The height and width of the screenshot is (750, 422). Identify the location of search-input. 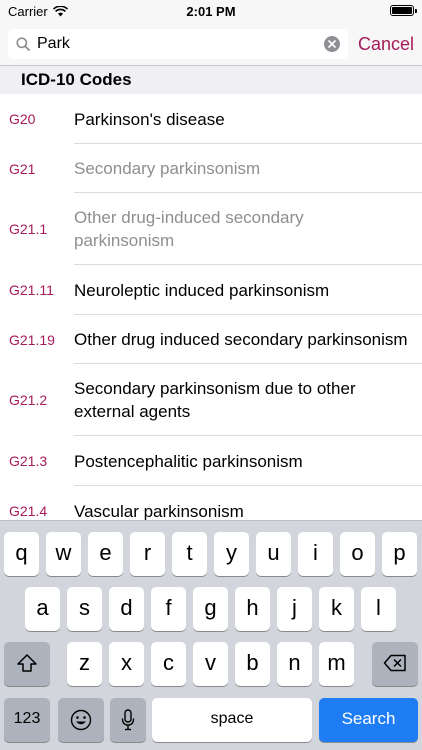
(179, 44).